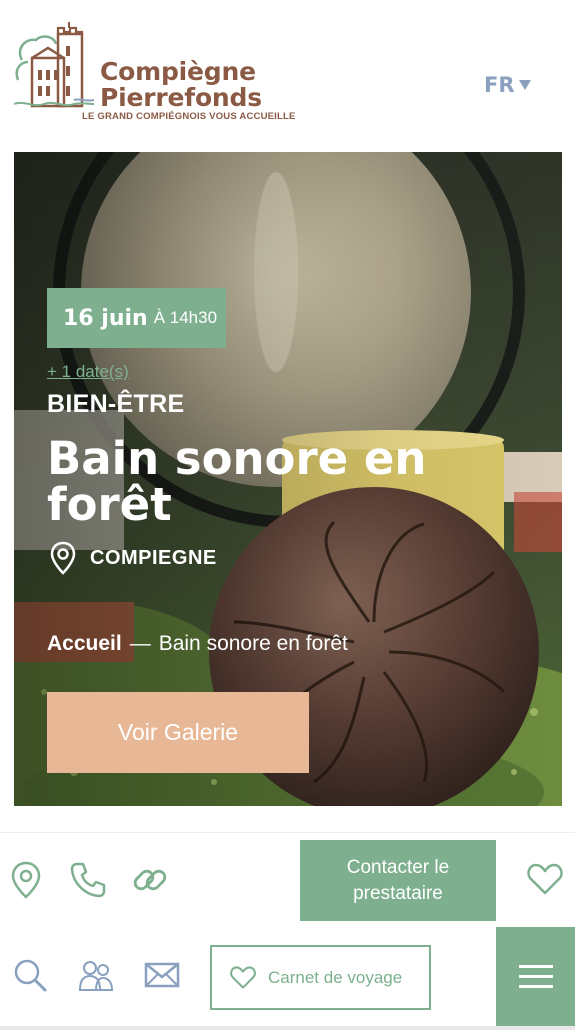 The width and height of the screenshot is (575, 1030). What do you see at coordinates (253, 643) in the screenshot?
I see `breadcrumb-current: Bain sonore en forêt` at bounding box center [253, 643].